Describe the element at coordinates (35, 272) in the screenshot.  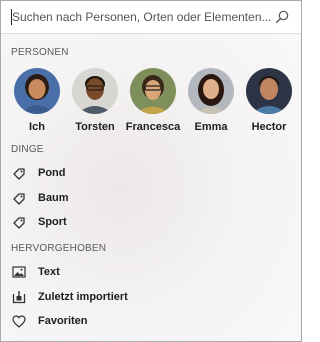
I see `featured-item-text: Text` at that location.